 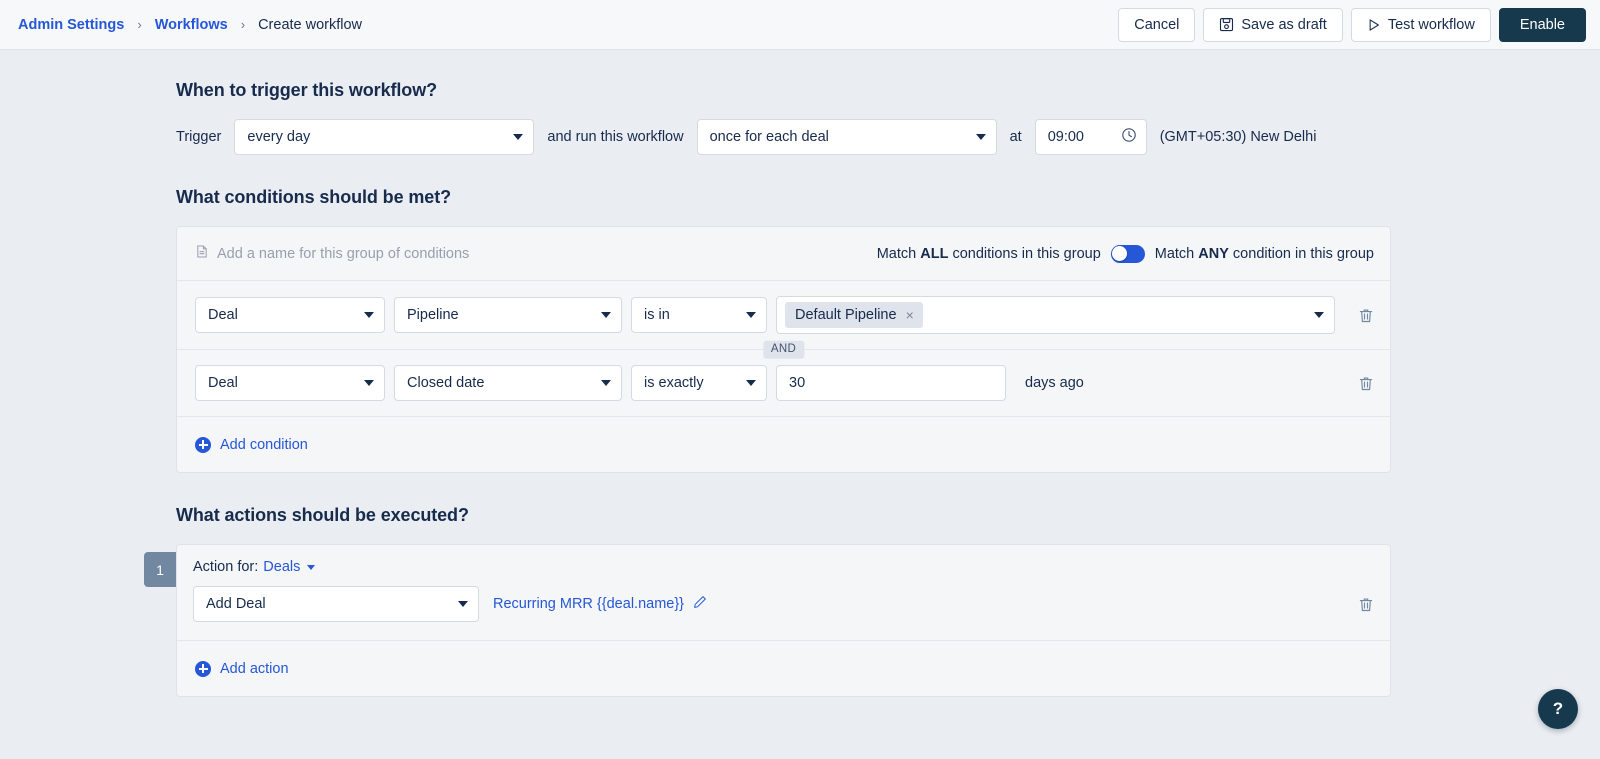 What do you see at coordinates (783, 567) in the screenshot?
I see `action-for-row: Action for: Deals` at bounding box center [783, 567].